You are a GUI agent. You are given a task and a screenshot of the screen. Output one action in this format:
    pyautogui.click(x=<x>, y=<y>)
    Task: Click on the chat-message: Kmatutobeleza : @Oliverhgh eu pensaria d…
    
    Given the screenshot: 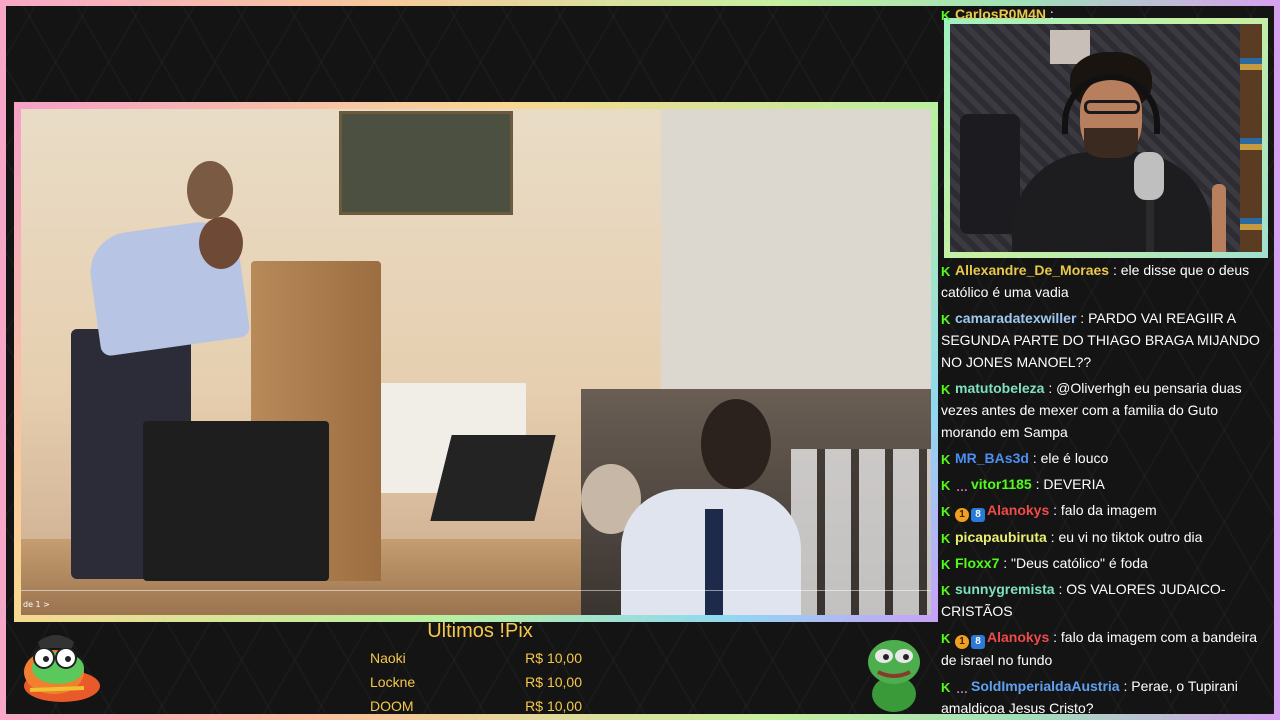 What is the action you would take?
    pyautogui.click(x=1107, y=410)
    